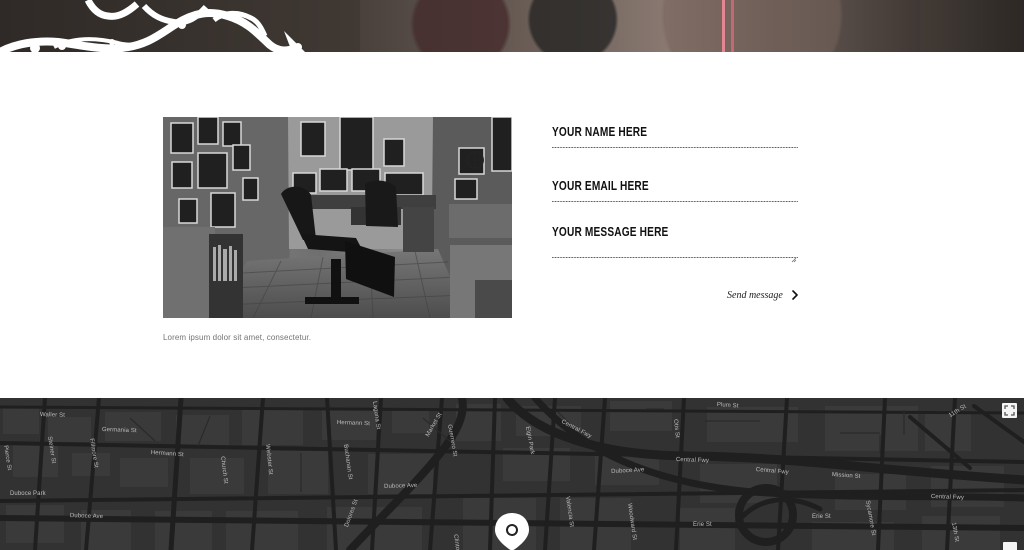  I want to click on fullscreen-icon, so click(1009, 410).